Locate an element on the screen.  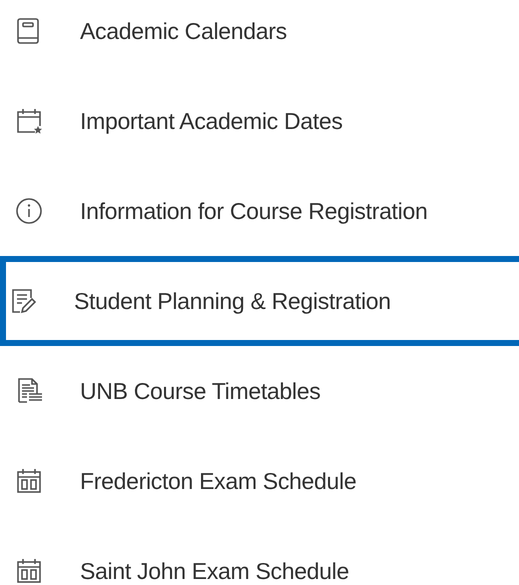
menu-label: Fredericton Exam Schedule is located at coordinates (218, 481).